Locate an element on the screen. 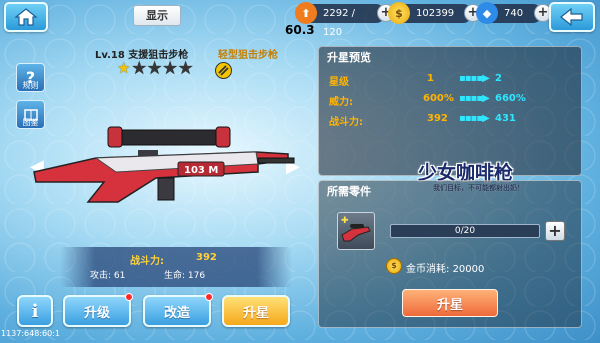  coin-value: 102399 is located at coordinates (435, 13).